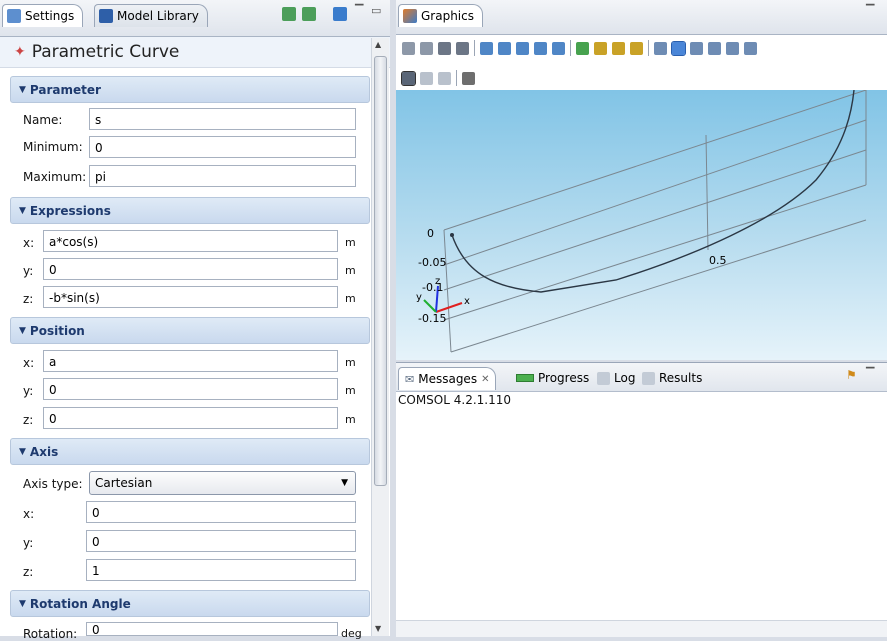 Image resolution: width=887 pixels, height=641 pixels. Describe the element at coordinates (714, 48) in the screenshot. I see `scene-light-icon` at that location.